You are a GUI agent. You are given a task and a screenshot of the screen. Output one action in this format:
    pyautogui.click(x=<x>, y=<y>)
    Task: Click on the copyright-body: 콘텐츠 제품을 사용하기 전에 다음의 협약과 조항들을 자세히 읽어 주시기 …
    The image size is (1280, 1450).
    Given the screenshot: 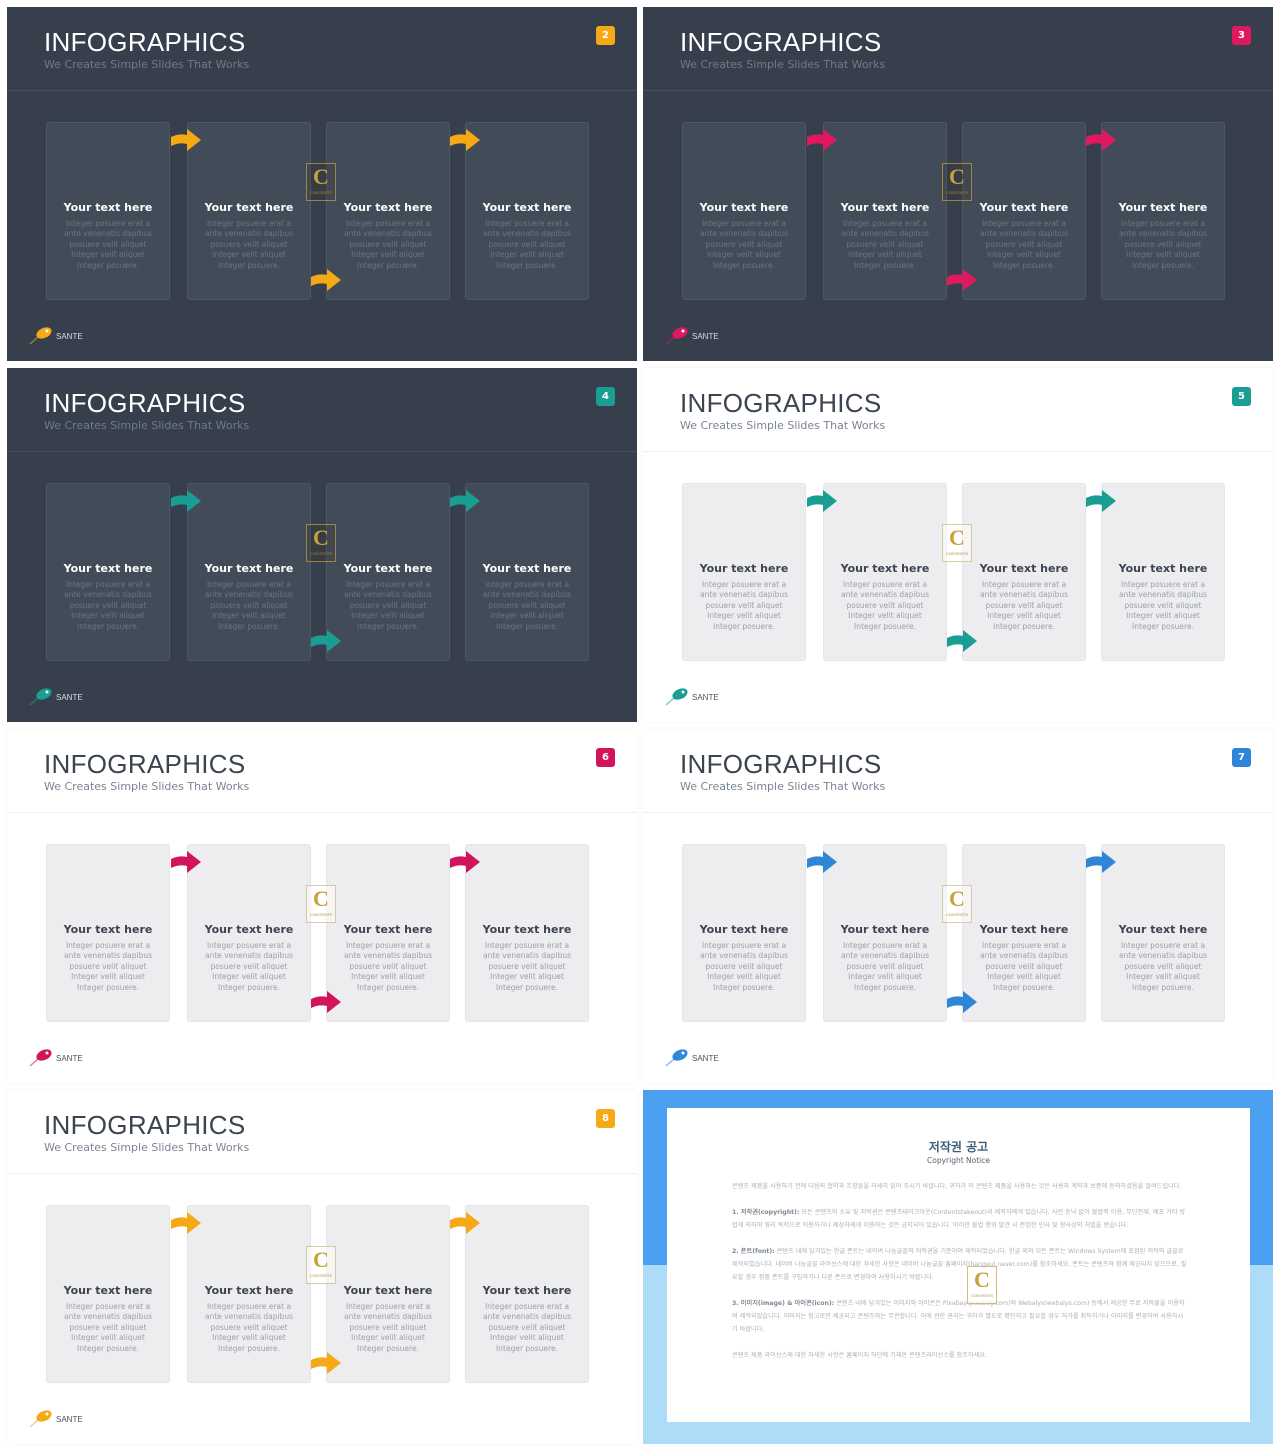 What is the action you would take?
    pyautogui.click(x=959, y=1277)
    